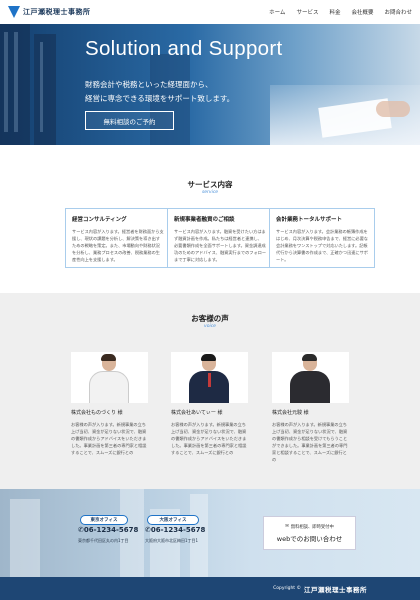 The width and height of the screenshot is (420, 600). I want to click on osaka-address: 大阪府大阪市北区梅田1丁目1, so click(172, 540).